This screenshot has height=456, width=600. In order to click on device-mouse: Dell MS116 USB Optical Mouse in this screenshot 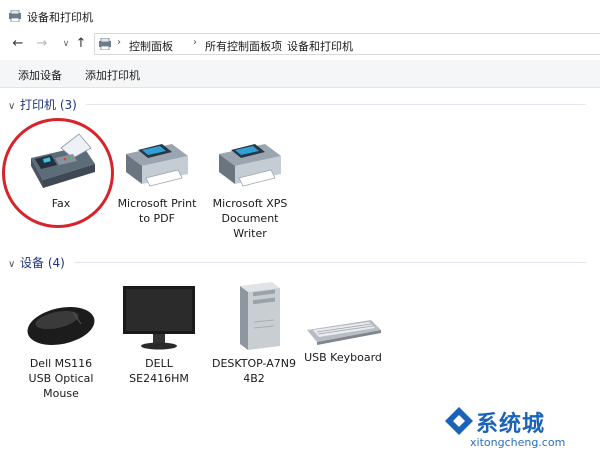, I will do `click(61, 348)`.